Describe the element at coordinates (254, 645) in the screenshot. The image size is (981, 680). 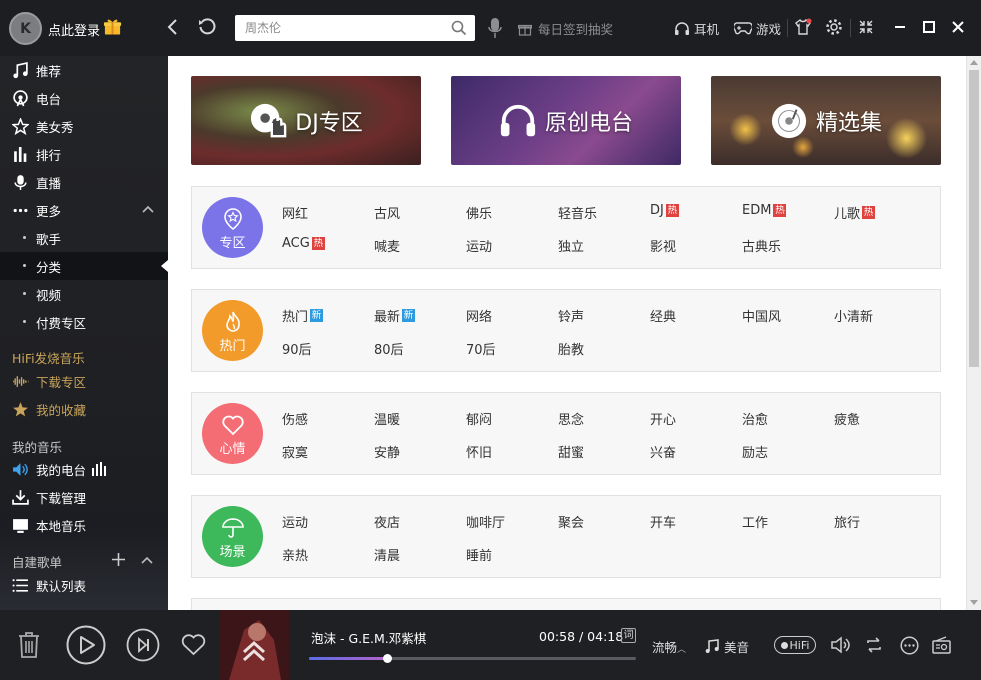
I see `album-cover` at that location.